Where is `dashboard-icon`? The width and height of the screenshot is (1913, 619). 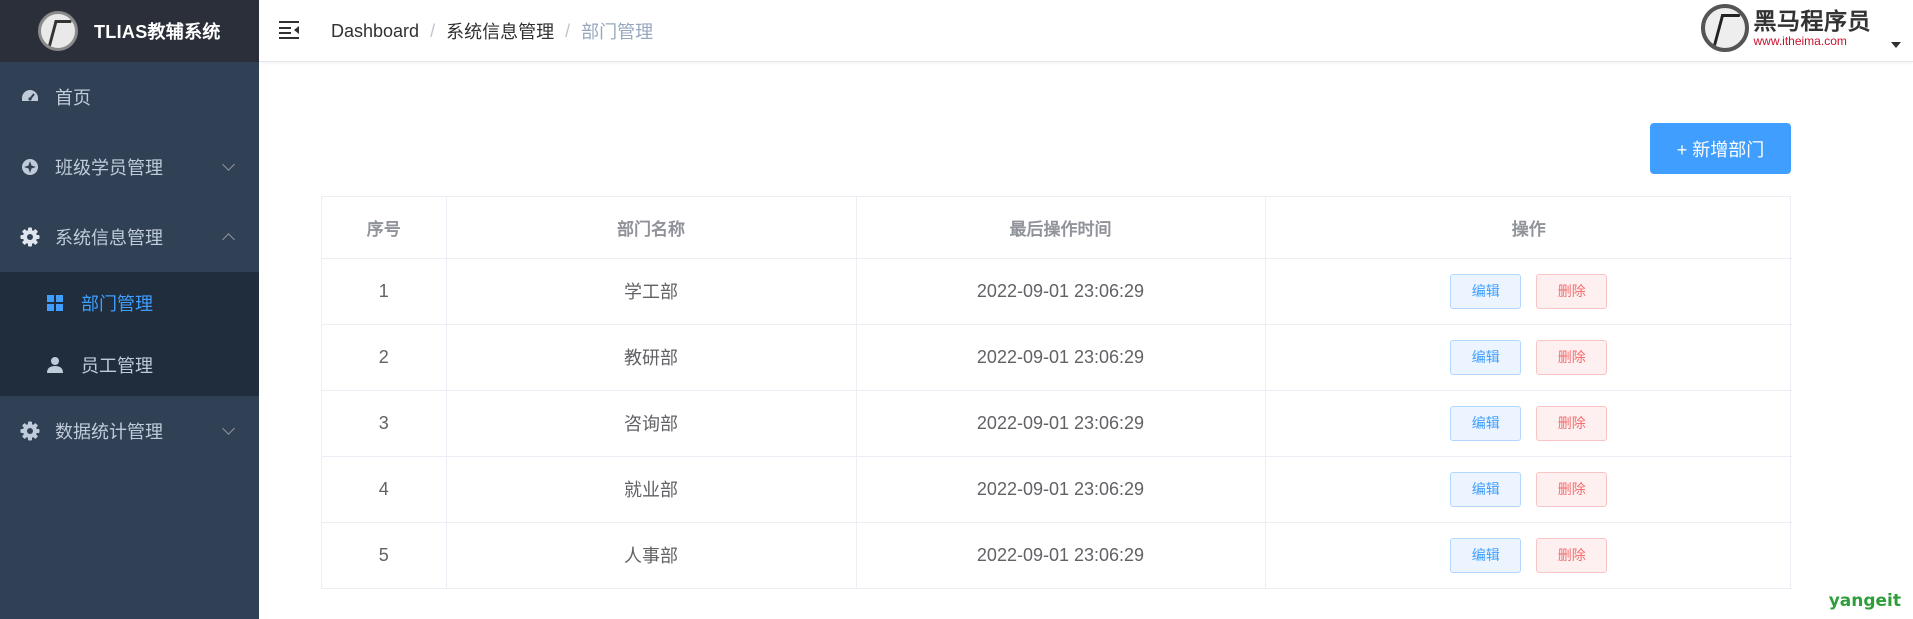
dashboard-icon is located at coordinates (30, 97).